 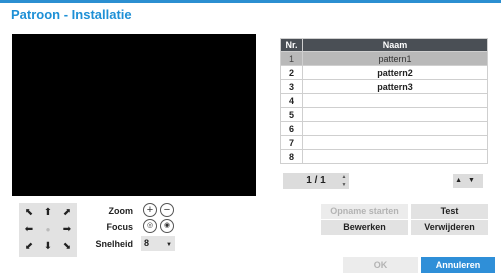 What do you see at coordinates (67, 247) in the screenshot?
I see `arrow-down-right-icon: ⬊` at bounding box center [67, 247].